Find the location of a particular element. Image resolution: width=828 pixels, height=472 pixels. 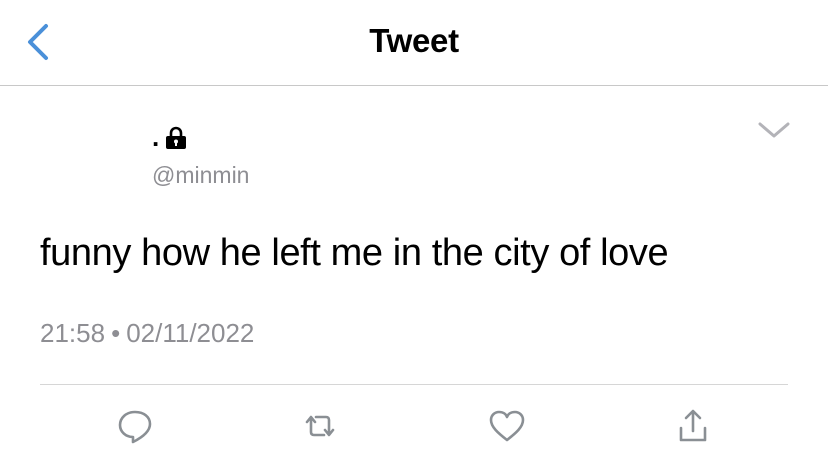

retweet-button is located at coordinates (320, 426).